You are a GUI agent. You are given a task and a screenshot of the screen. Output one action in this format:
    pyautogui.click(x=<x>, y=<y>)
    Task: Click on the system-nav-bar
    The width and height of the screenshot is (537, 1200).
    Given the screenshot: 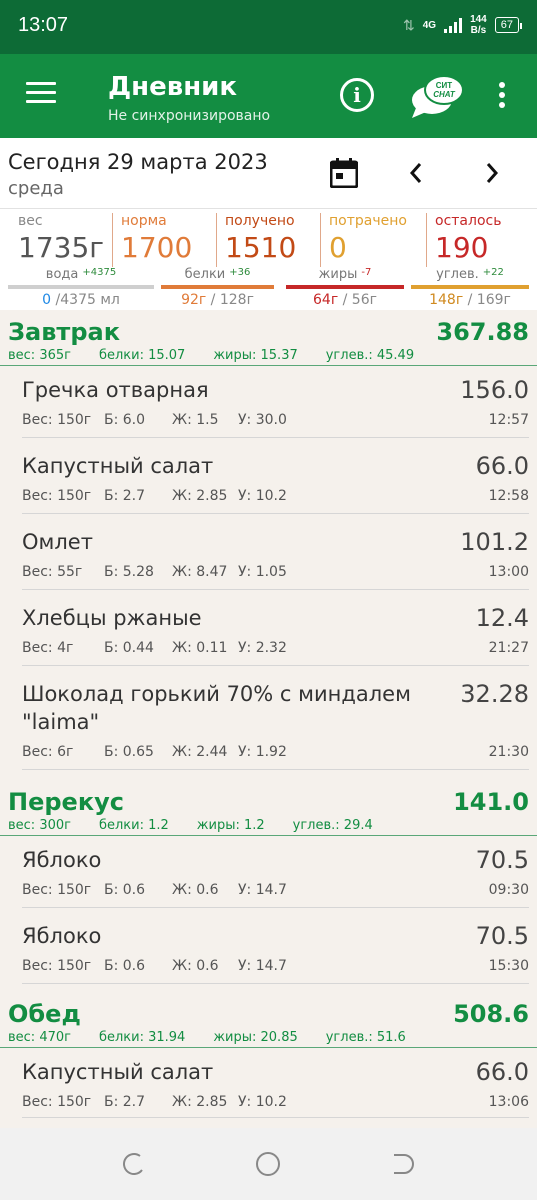 What is the action you would take?
    pyautogui.click(x=268, y=1164)
    